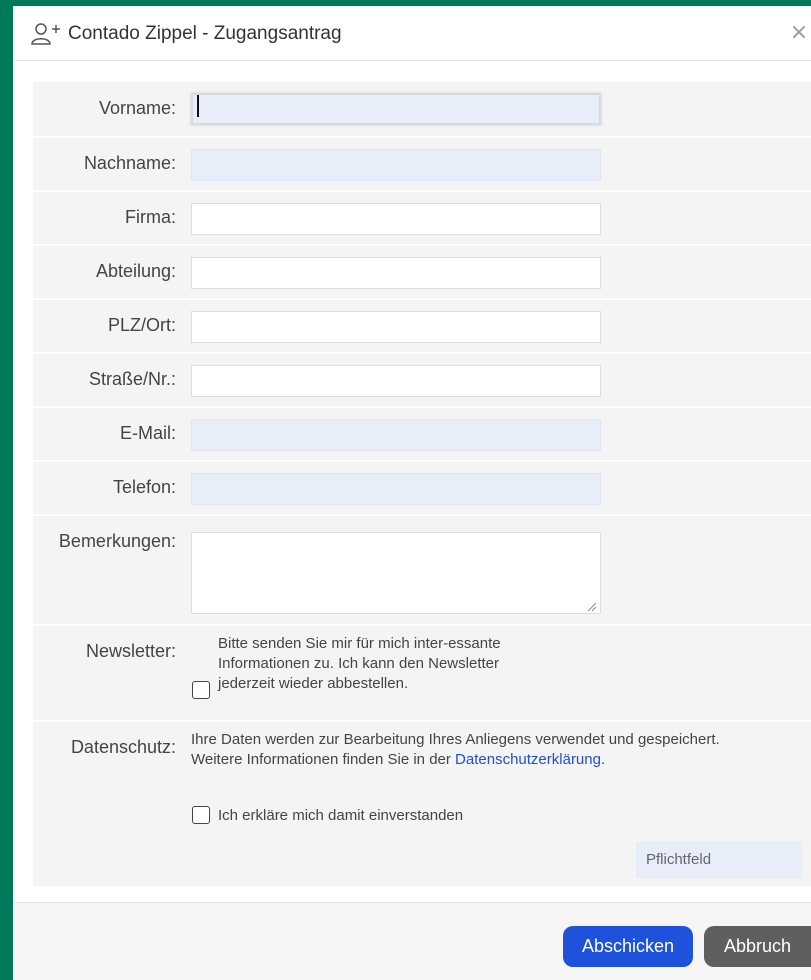 The width and height of the screenshot is (811, 980). Describe the element at coordinates (396, 109) in the screenshot. I see `vorname-input` at that location.